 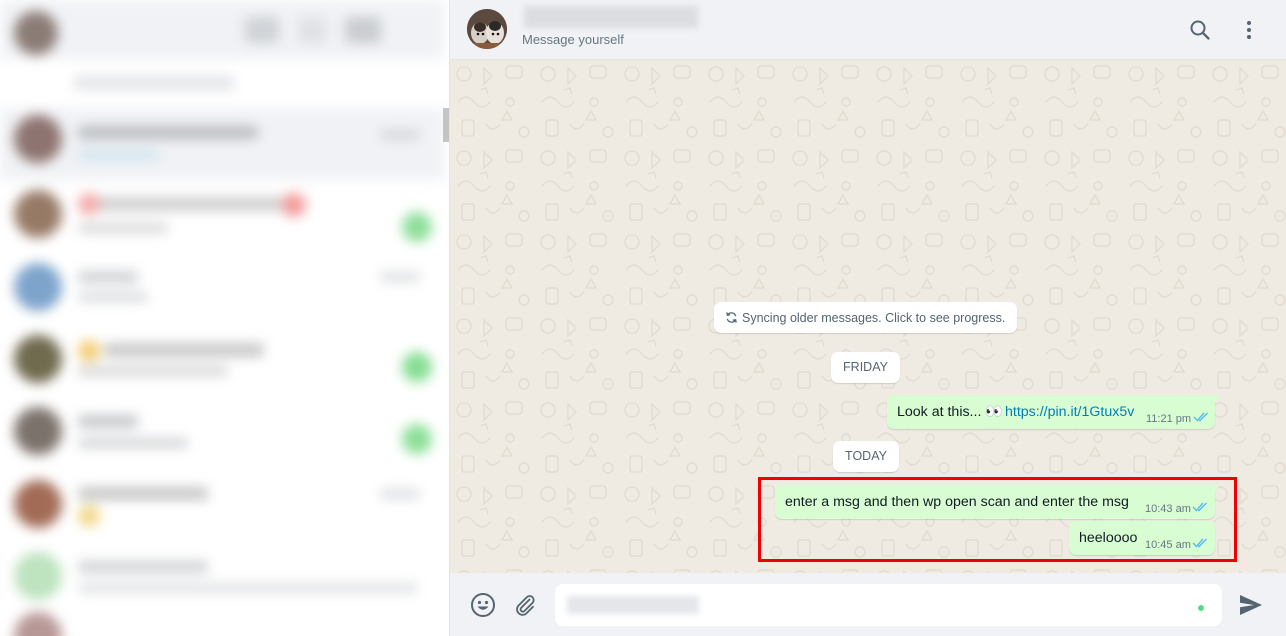 I want to click on bubble-tail, so click(x=1216, y=400).